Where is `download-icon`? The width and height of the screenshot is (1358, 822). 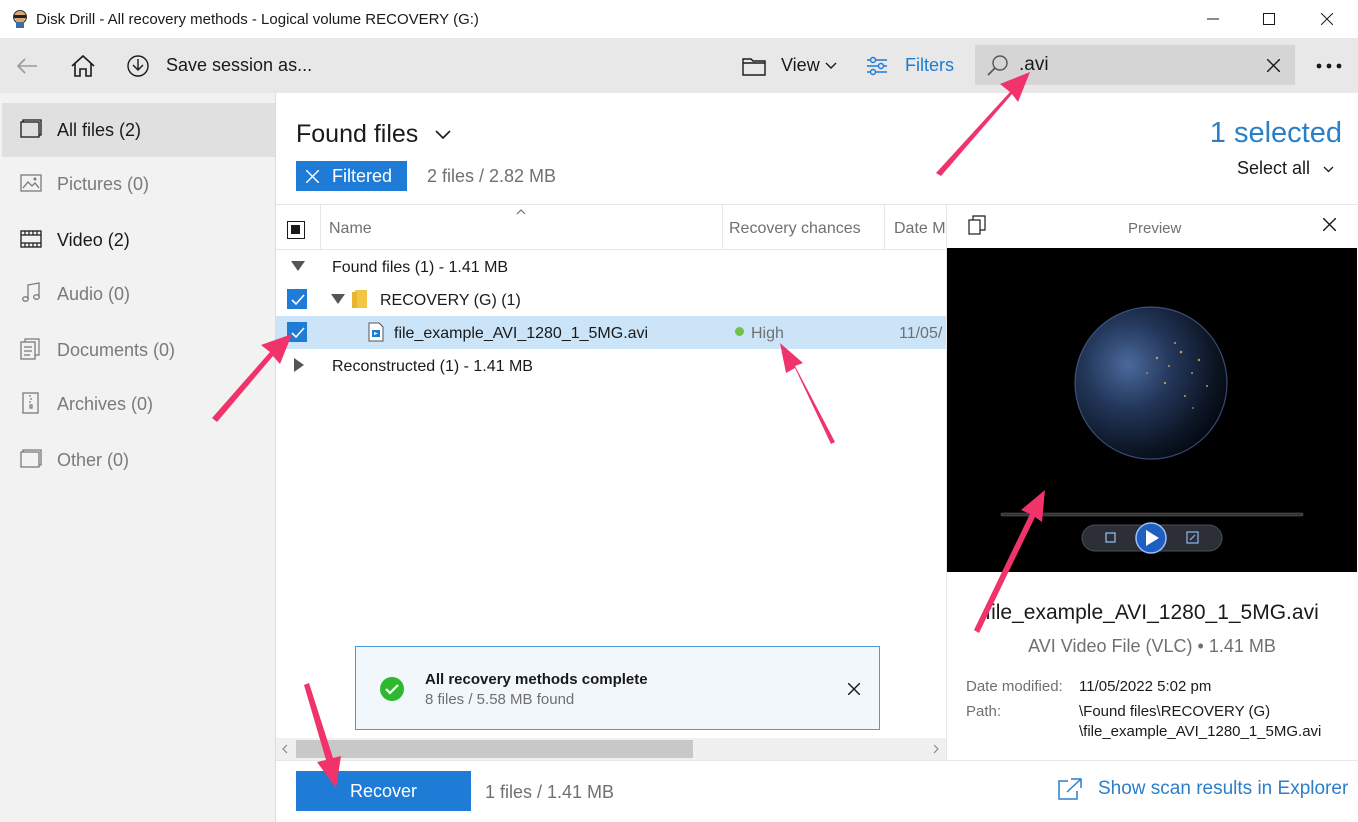
download-icon is located at coordinates (138, 65).